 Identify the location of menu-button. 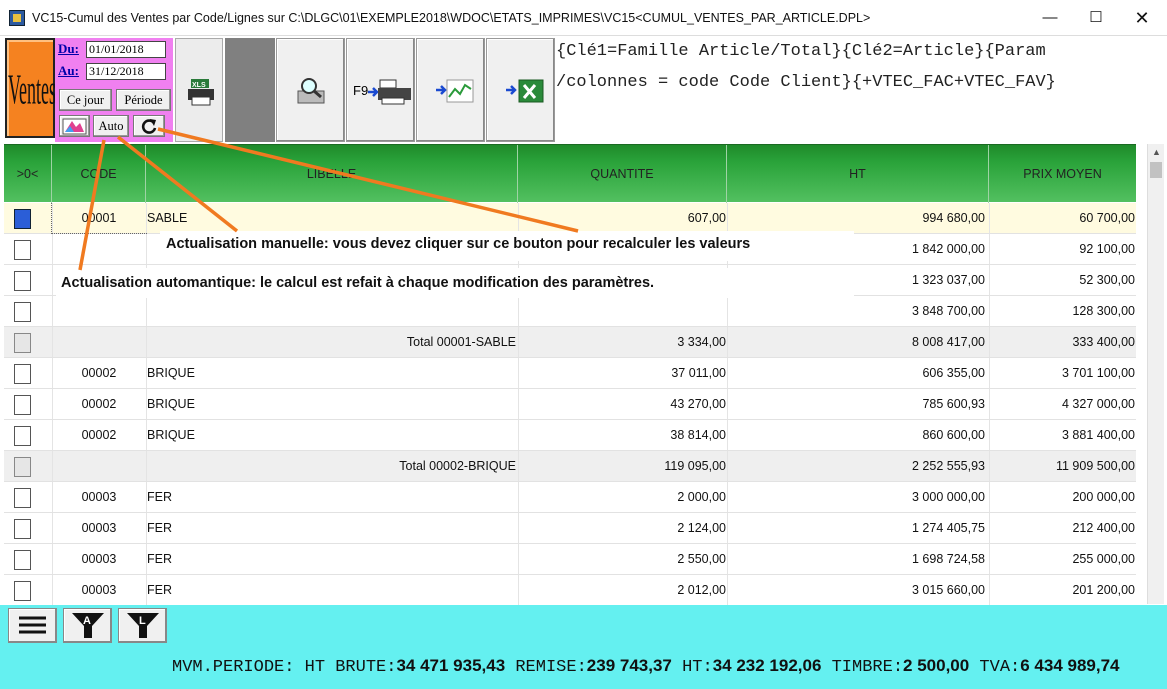
(32, 625).